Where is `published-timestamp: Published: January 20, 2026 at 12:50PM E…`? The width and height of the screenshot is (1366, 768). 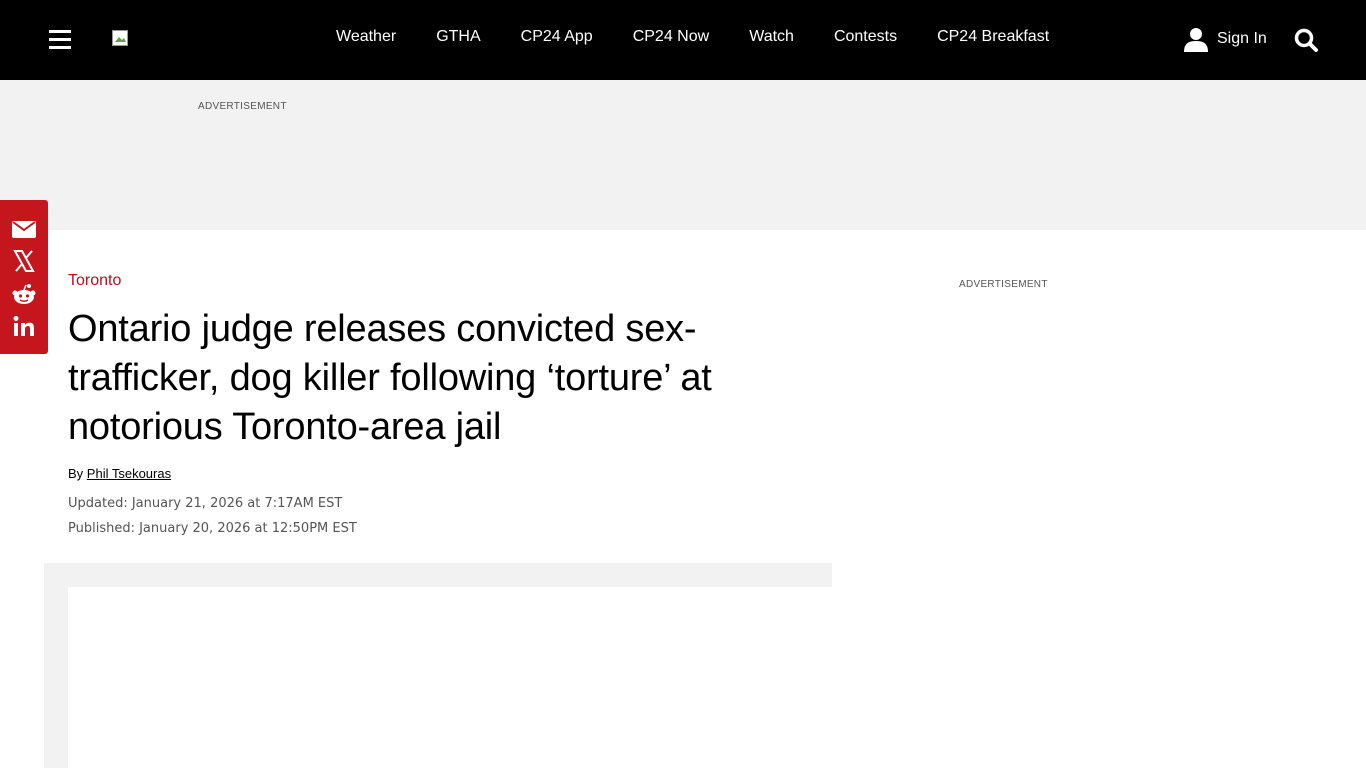
published-timestamp: Published: January 20, 2026 at 12:50PM E… is located at coordinates (212, 528).